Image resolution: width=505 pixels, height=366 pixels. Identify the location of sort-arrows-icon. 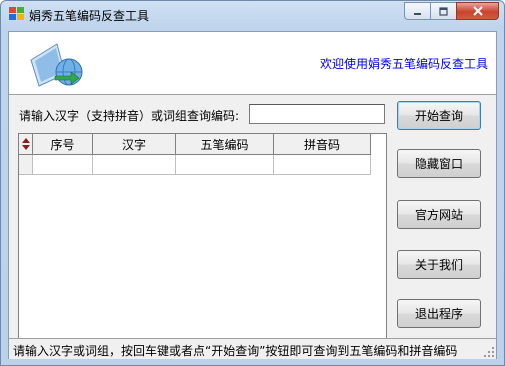
(25, 144).